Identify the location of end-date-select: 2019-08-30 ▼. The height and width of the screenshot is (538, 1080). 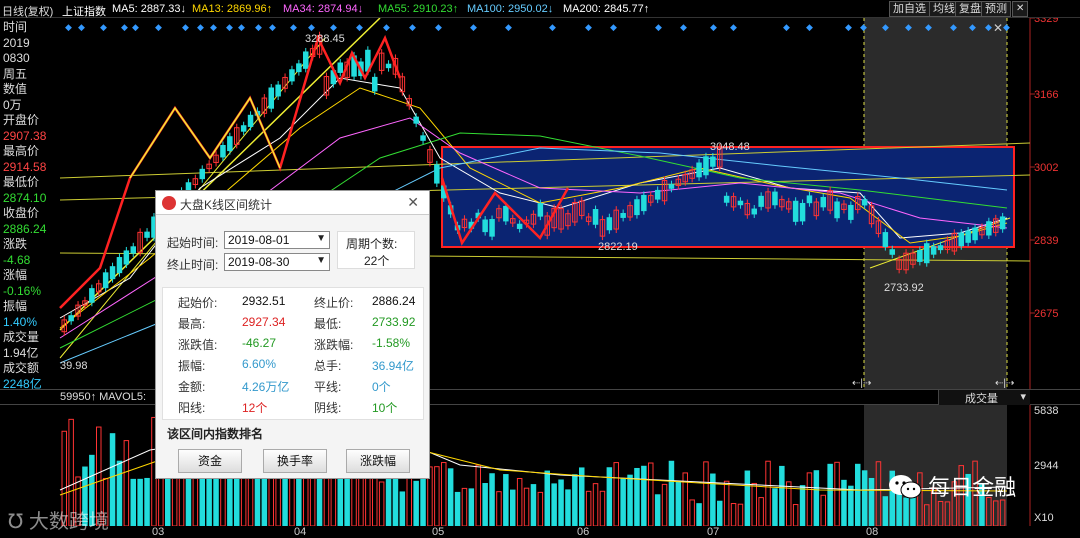
(277, 262).